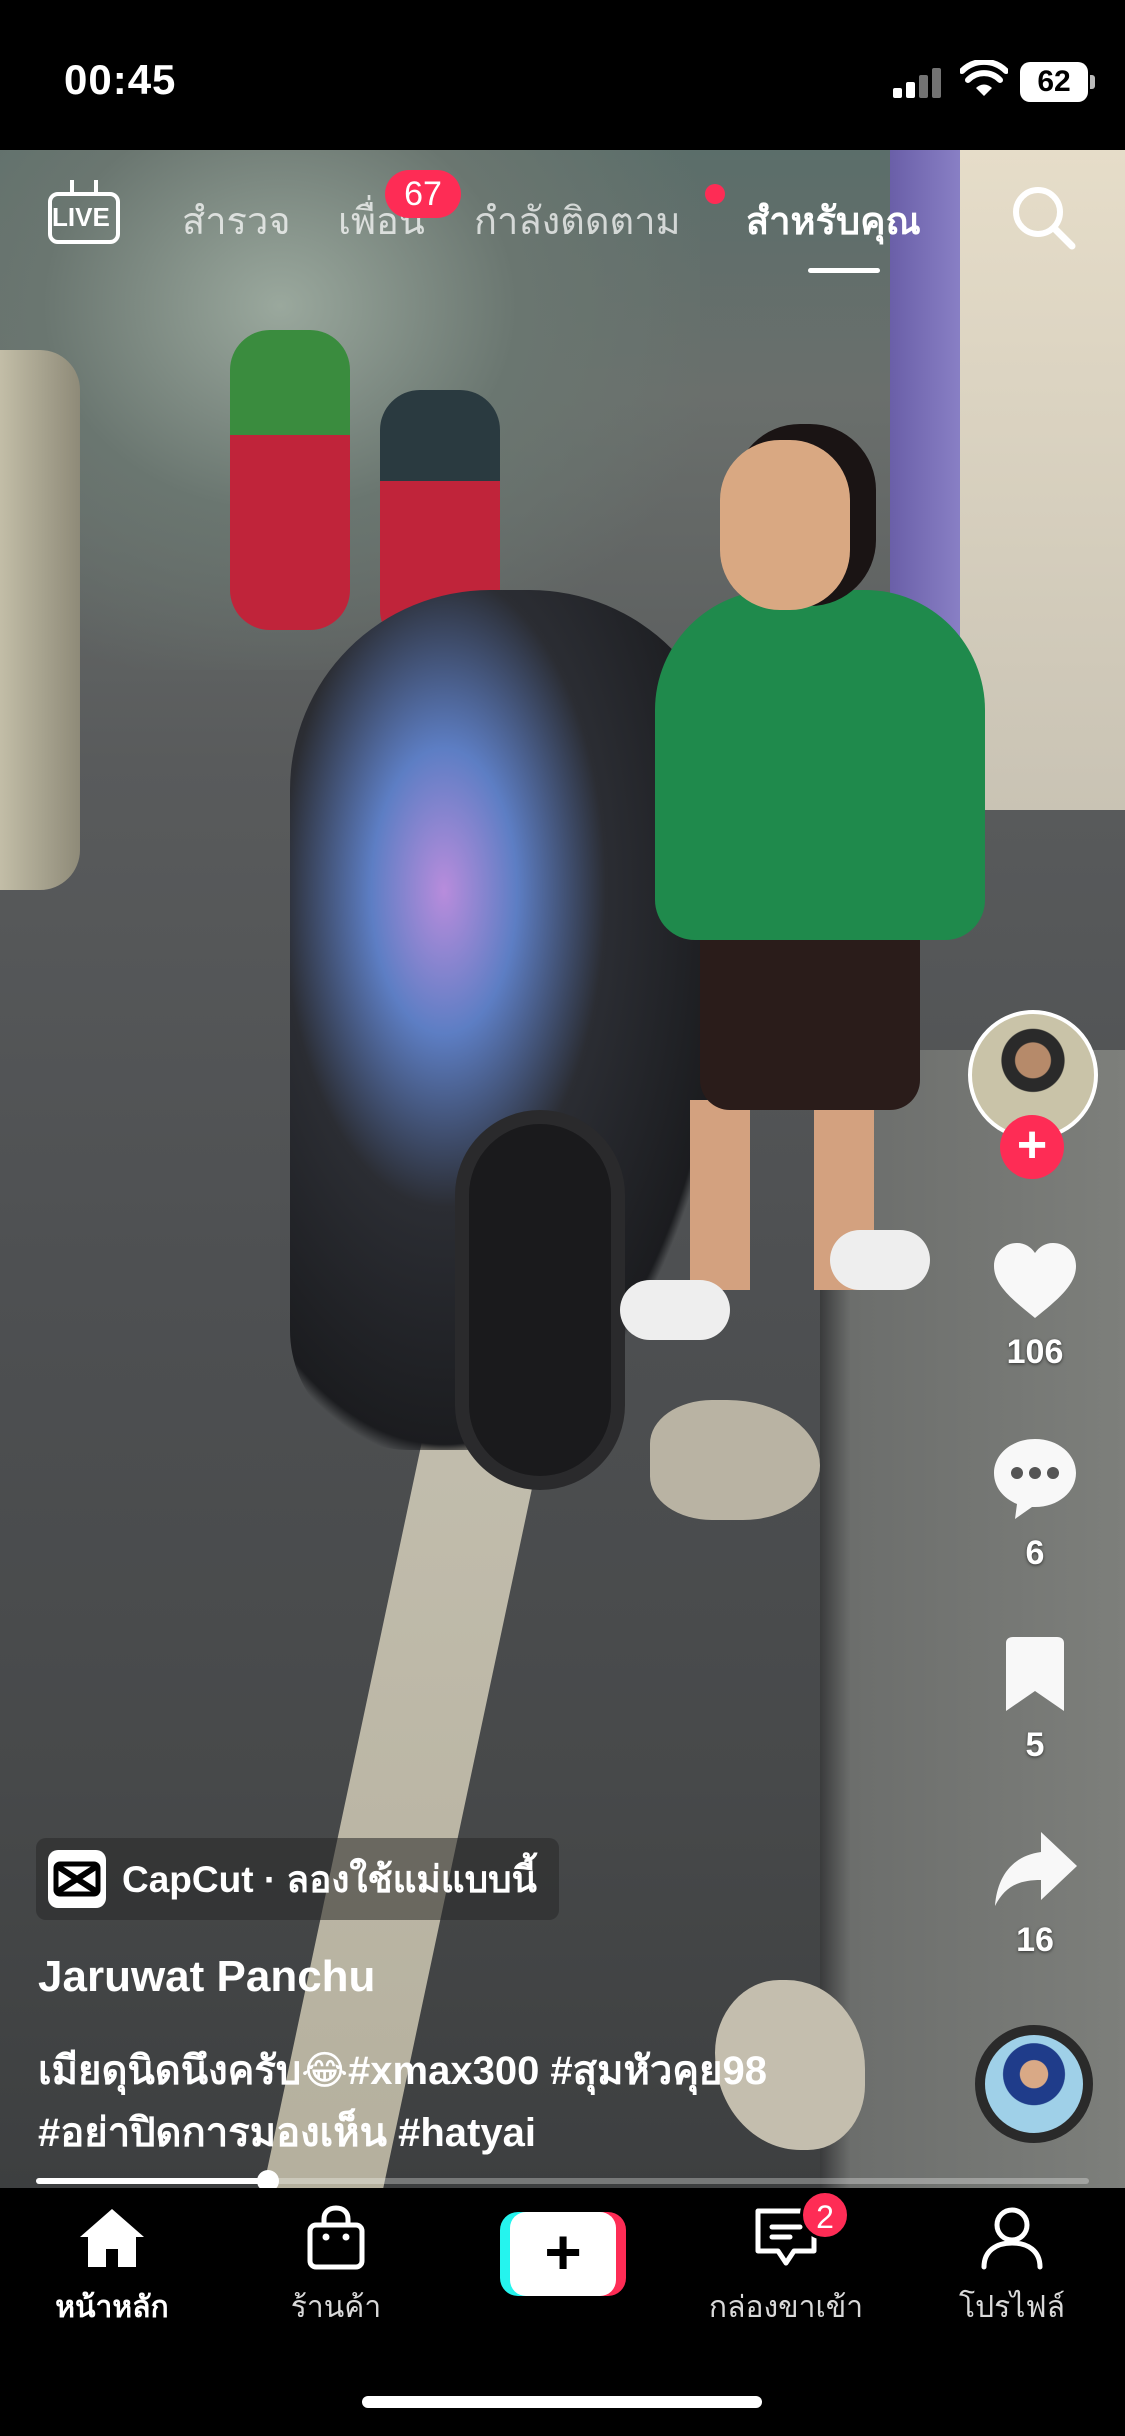 The image size is (1125, 2436). I want to click on comment-icon, so click(1035, 1479).